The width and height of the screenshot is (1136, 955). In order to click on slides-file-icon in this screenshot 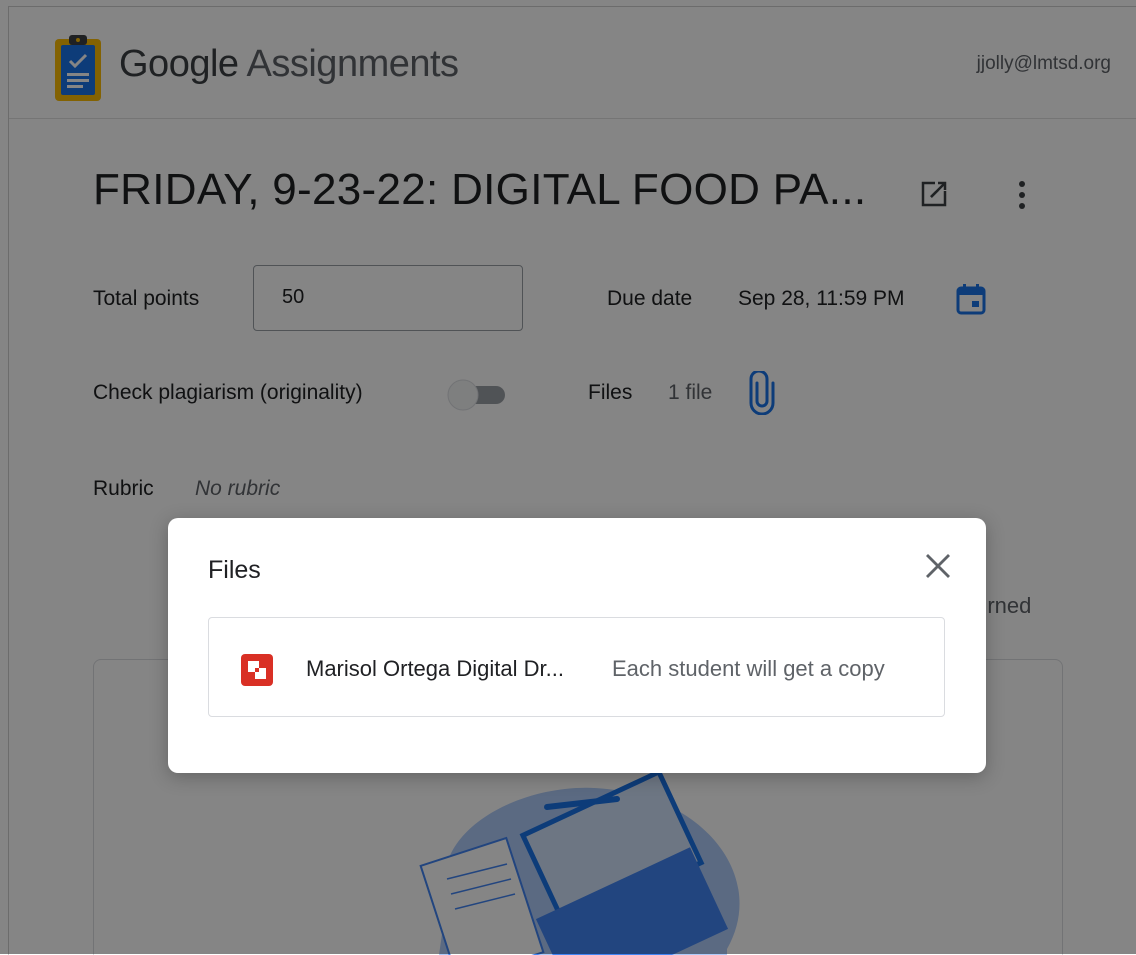, I will do `click(257, 670)`.